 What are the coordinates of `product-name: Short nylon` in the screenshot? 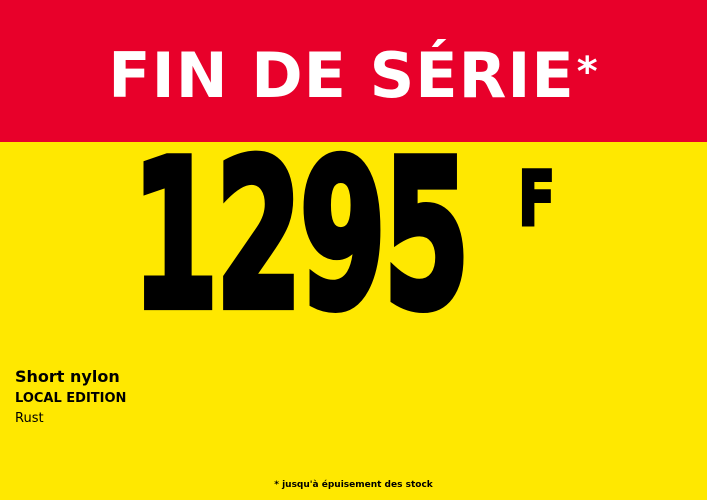 It's located at (67, 376).